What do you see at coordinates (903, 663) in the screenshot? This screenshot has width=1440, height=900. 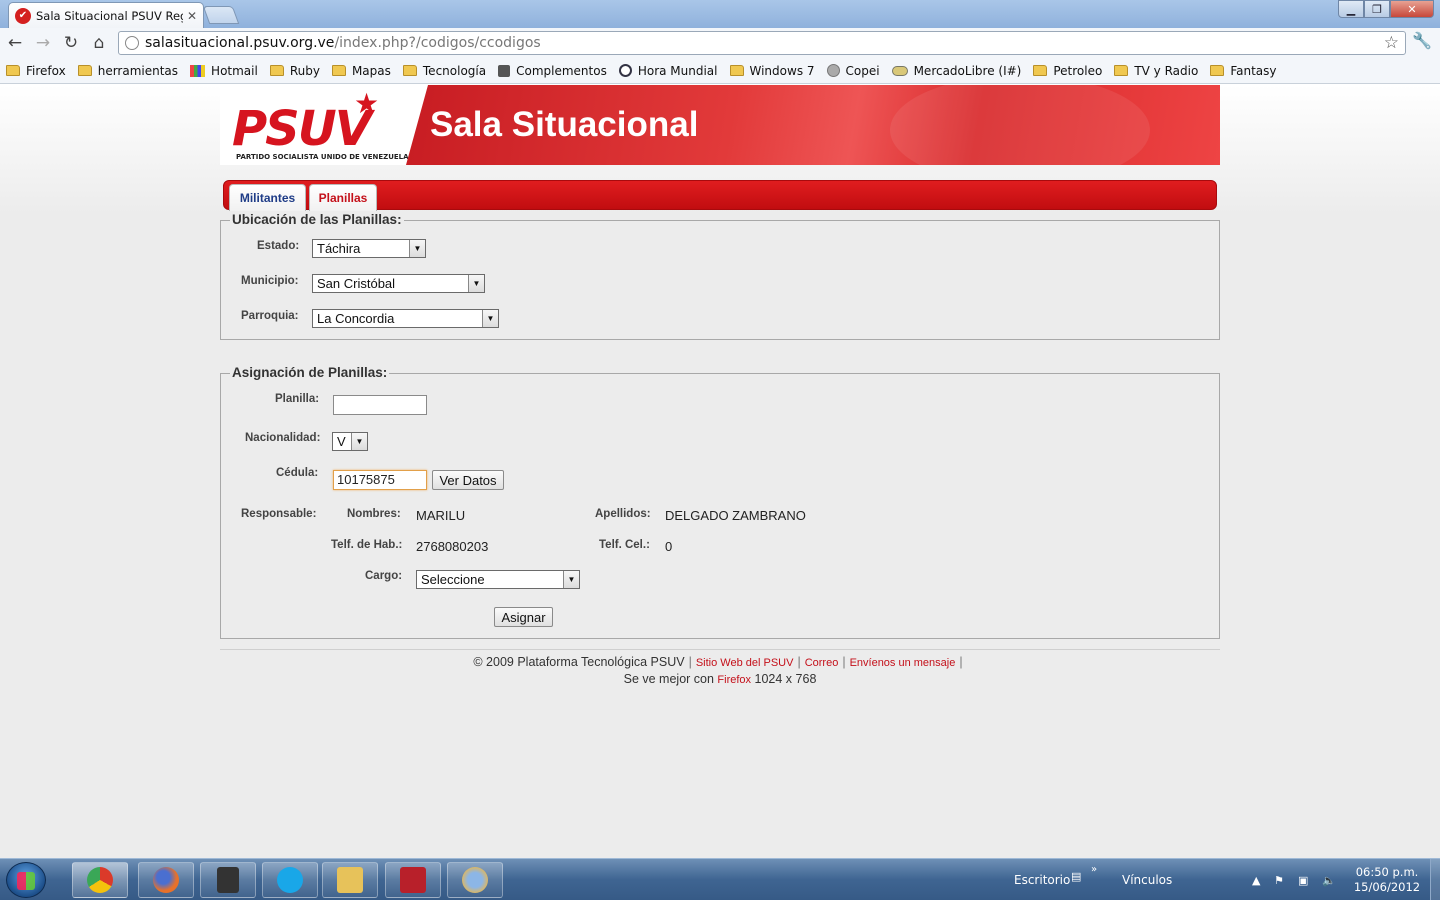 I see `mensaje-link: Envíenos un mensaje` at bounding box center [903, 663].